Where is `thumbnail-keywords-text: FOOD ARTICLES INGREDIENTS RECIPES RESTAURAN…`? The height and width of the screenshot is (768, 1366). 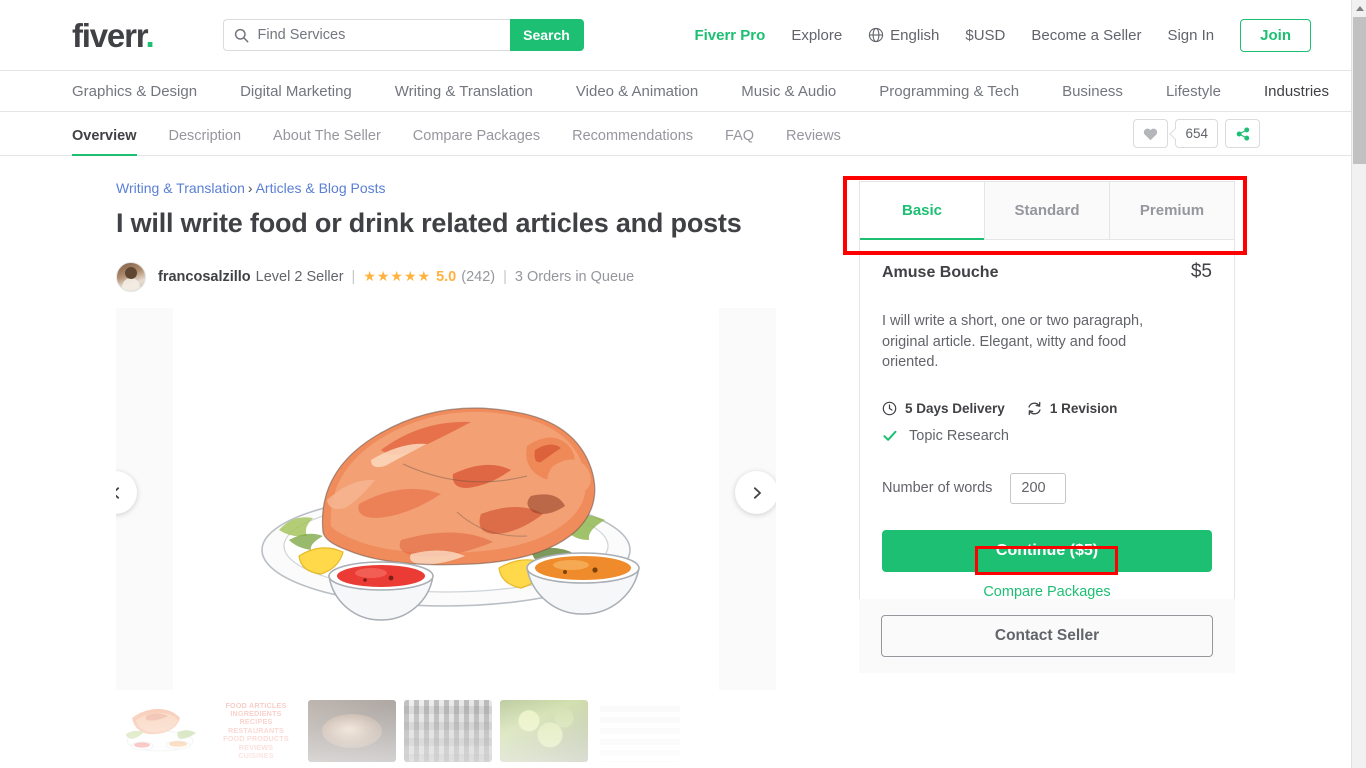
thumbnail-keywords-text: FOOD ARTICLES INGREDIENTS RECIPES RESTAURAN… is located at coordinates (256, 730).